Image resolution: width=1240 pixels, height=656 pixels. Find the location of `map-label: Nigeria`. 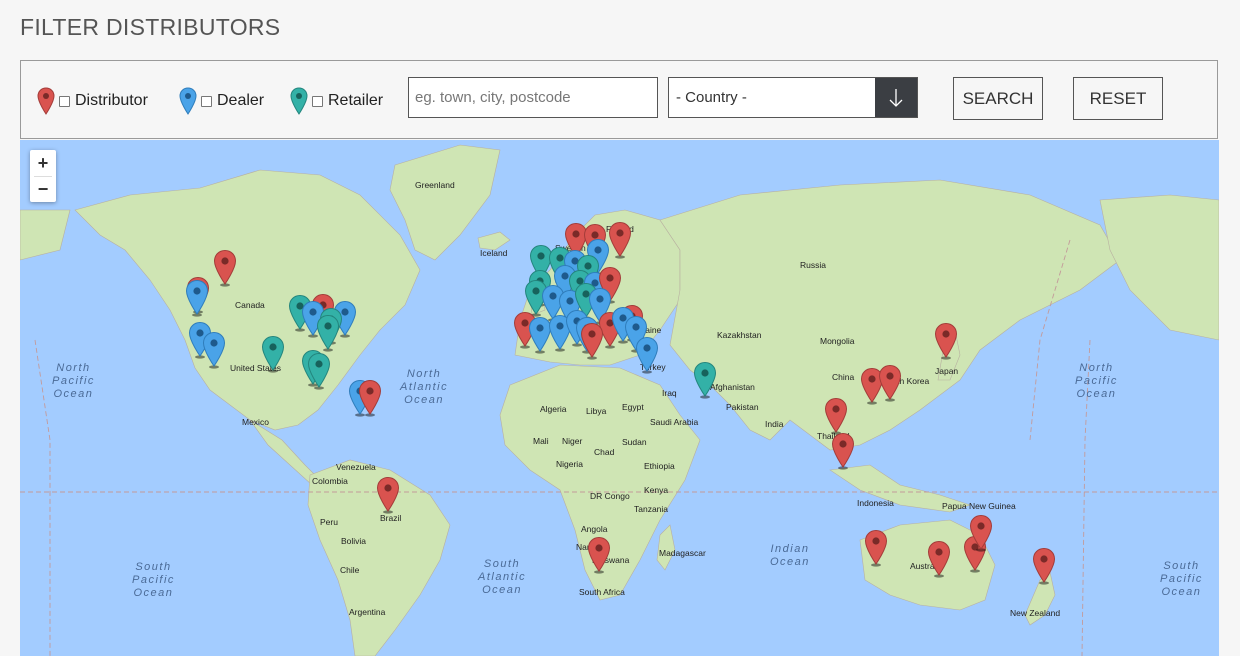

map-label: Nigeria is located at coordinates (569, 464).